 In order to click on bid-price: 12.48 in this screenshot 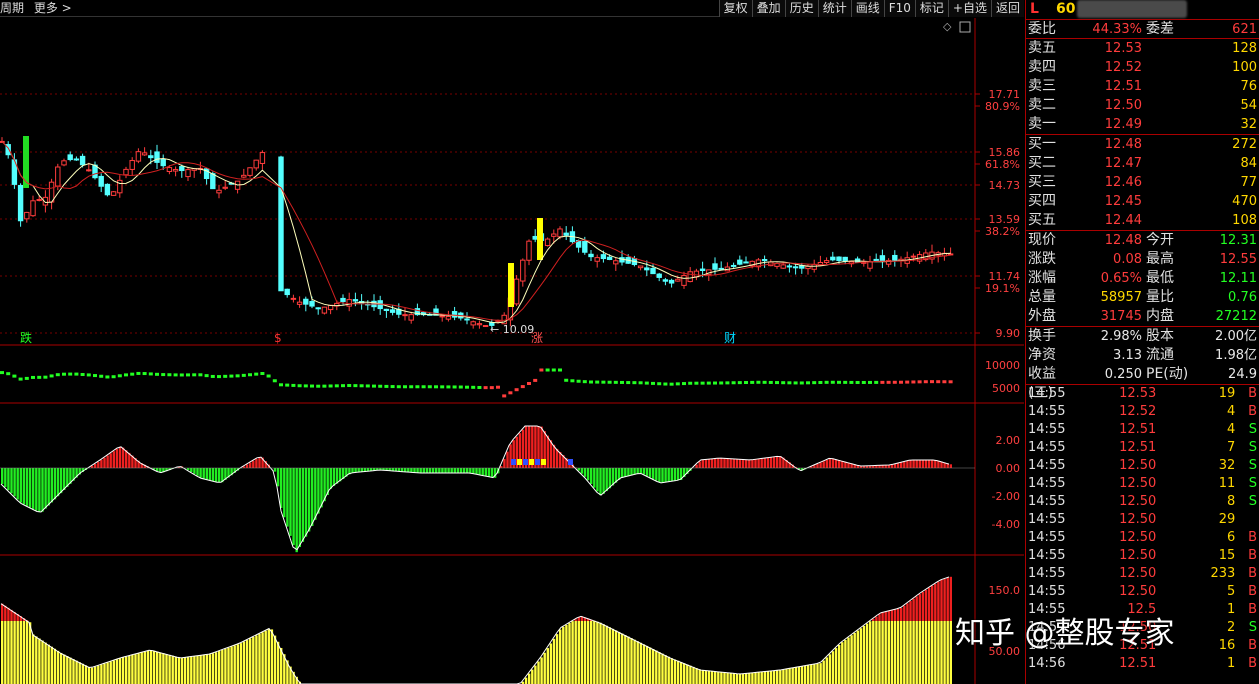, I will do `click(1123, 144)`.